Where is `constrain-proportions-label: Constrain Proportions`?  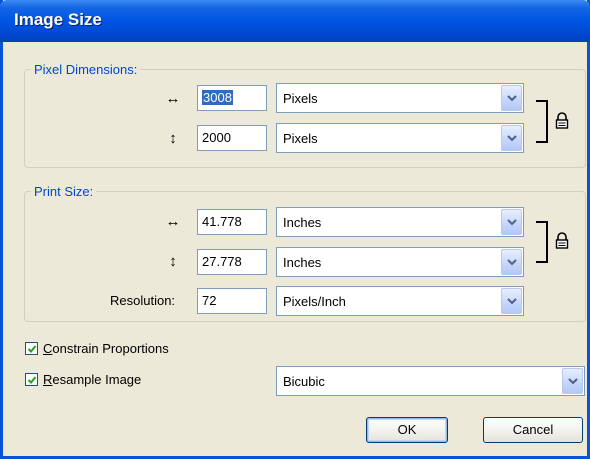
constrain-proportions-label: Constrain Proportions is located at coordinates (106, 349).